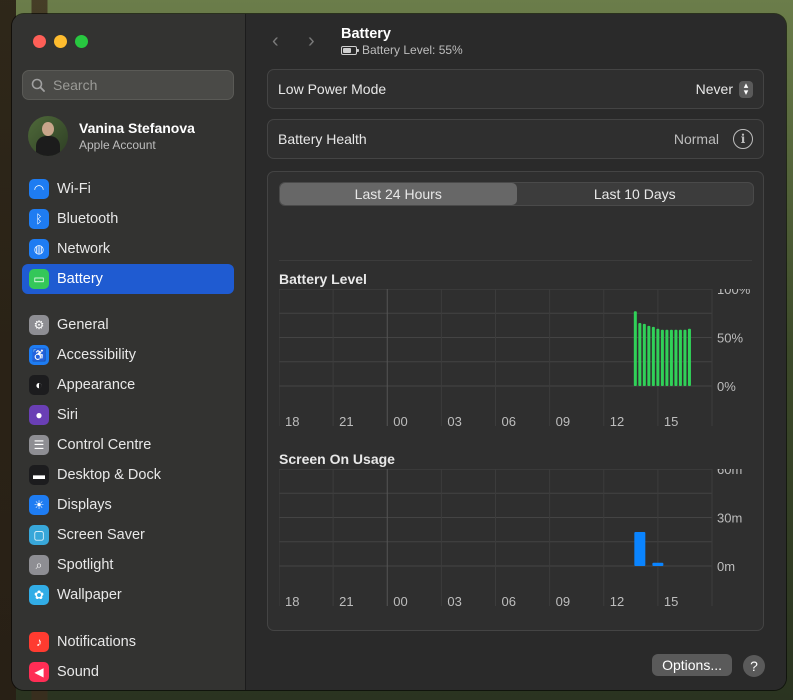 This screenshot has height=700, width=793. I want to click on low-power-mode-select: Never ▴ ▾, so click(724, 89).